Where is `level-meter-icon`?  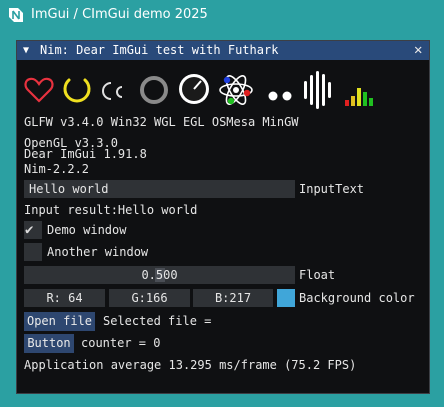 level-meter-icon is located at coordinates (359, 97).